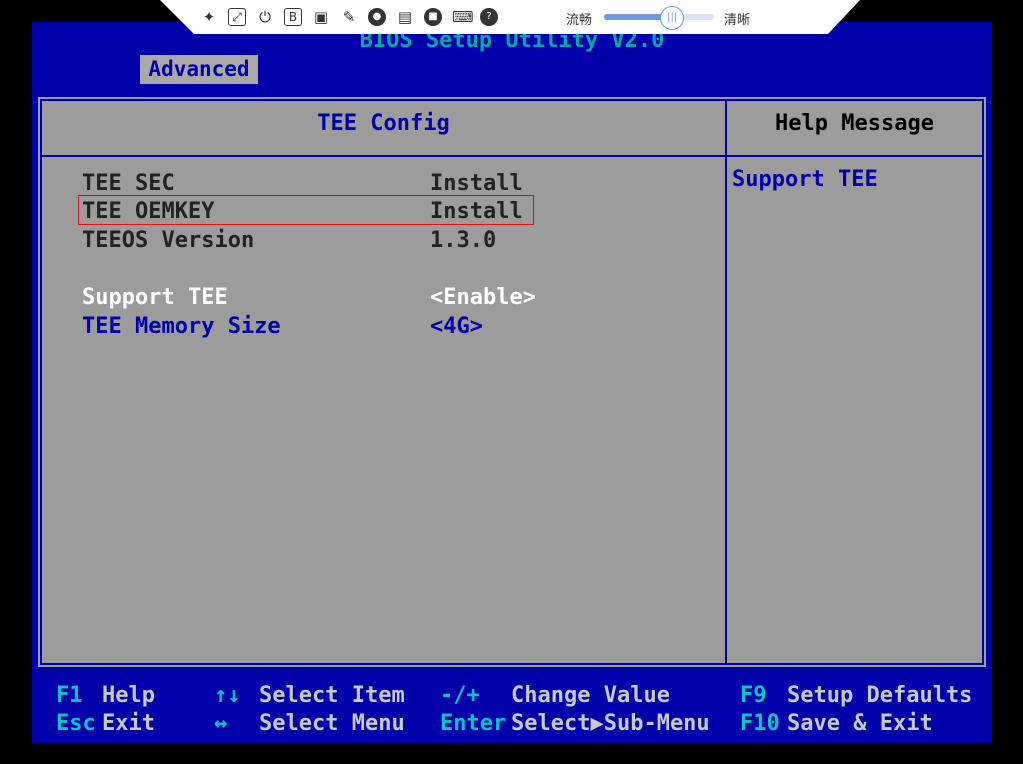 The image size is (1023, 764). I want to click on highlight-box, so click(306, 210).